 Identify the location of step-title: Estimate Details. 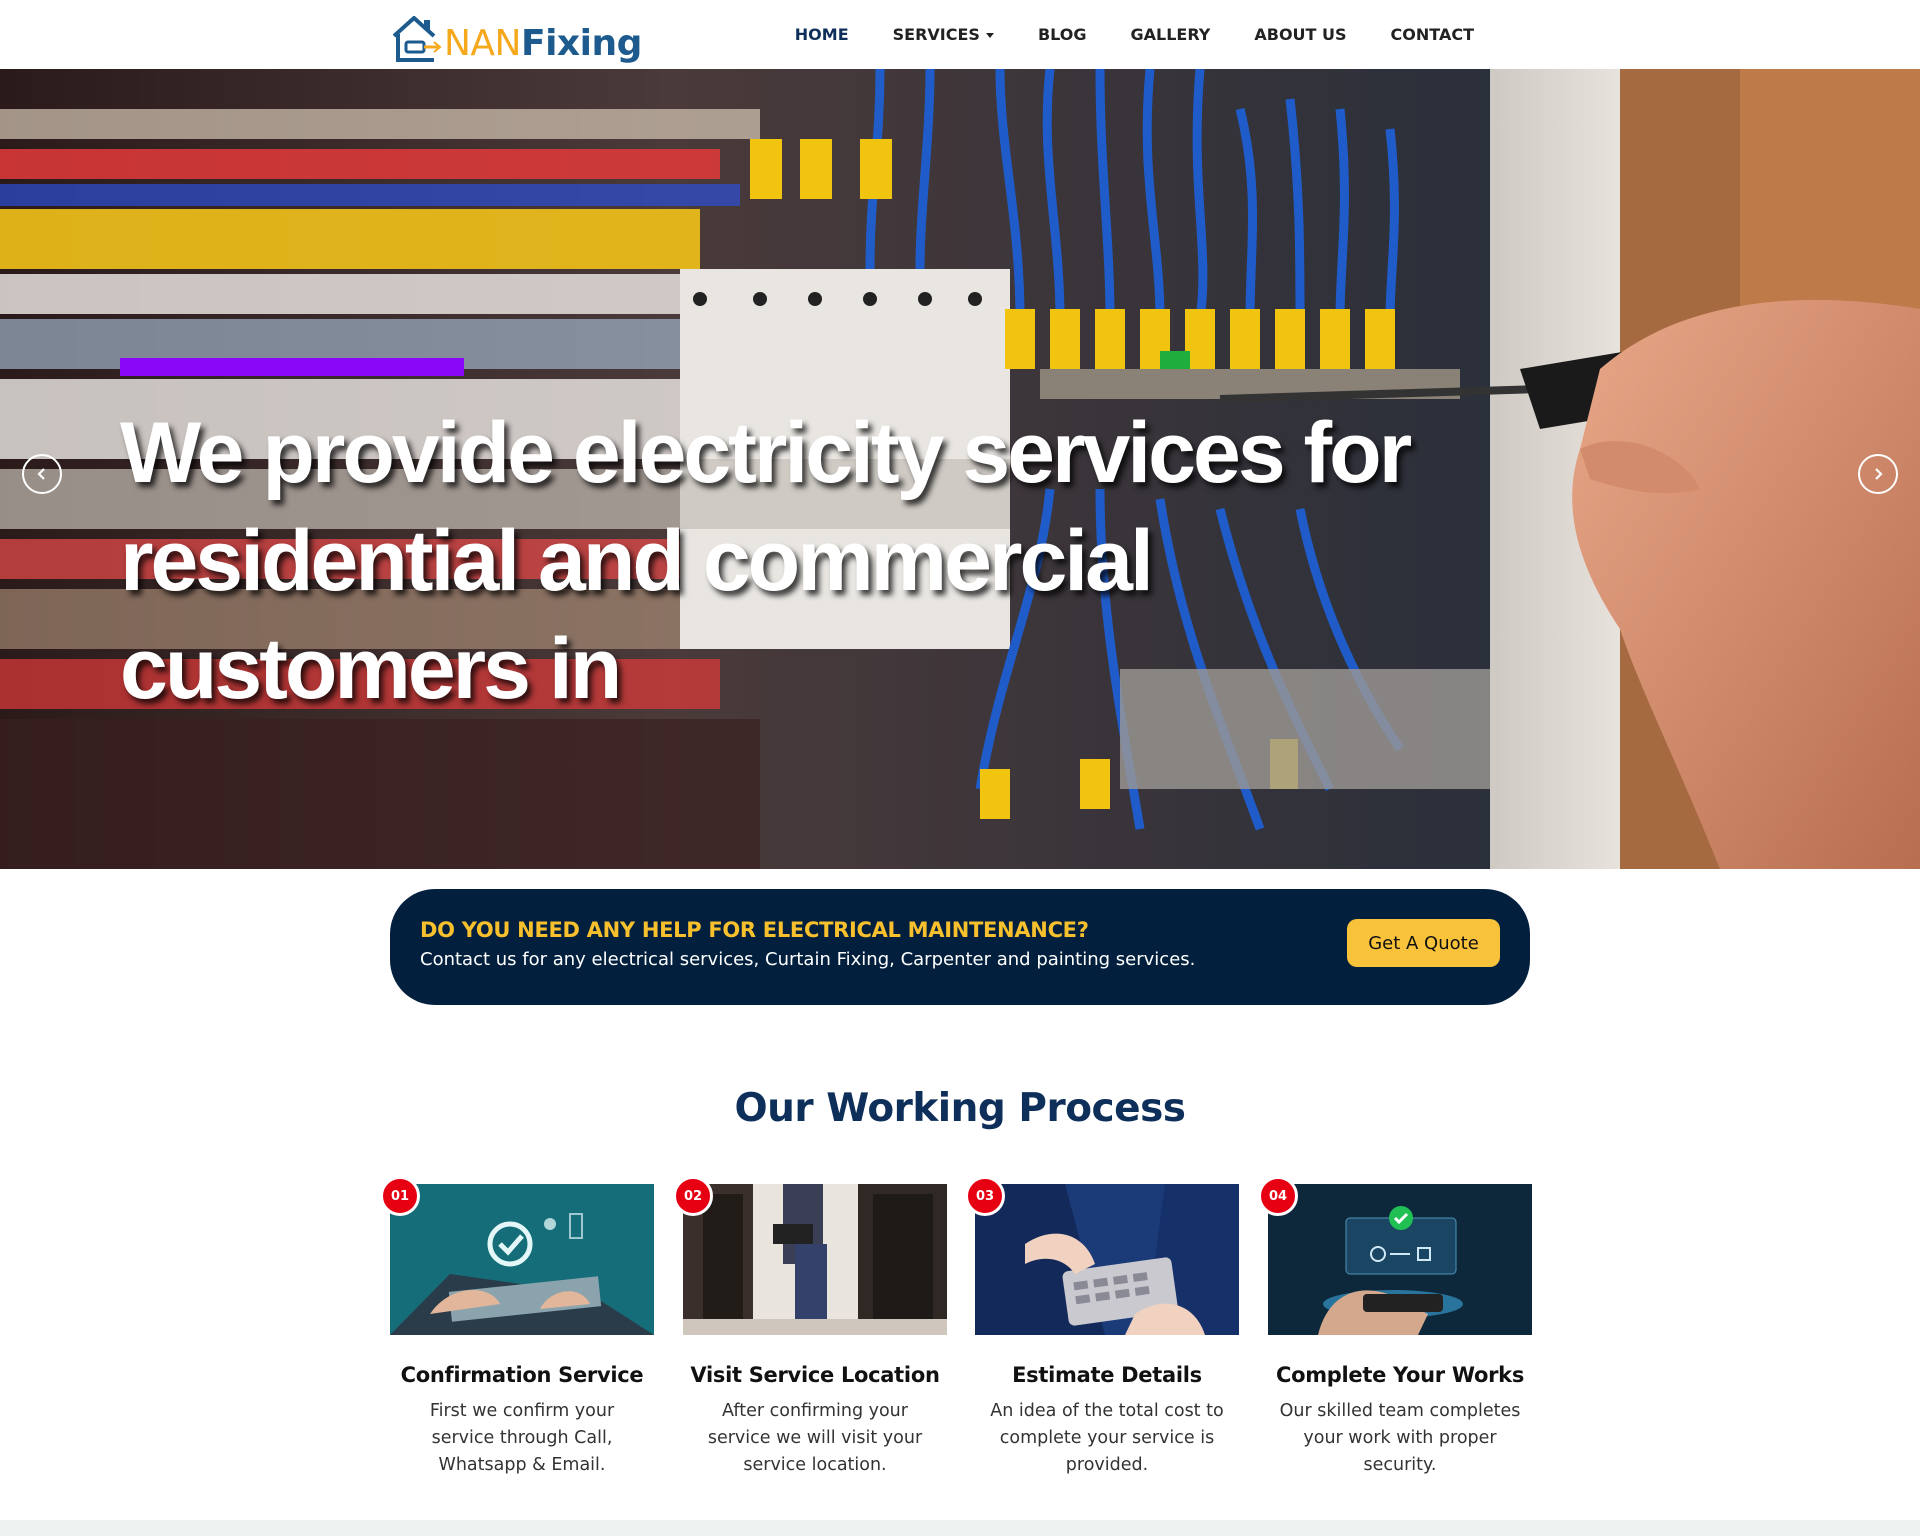
(1107, 1375).